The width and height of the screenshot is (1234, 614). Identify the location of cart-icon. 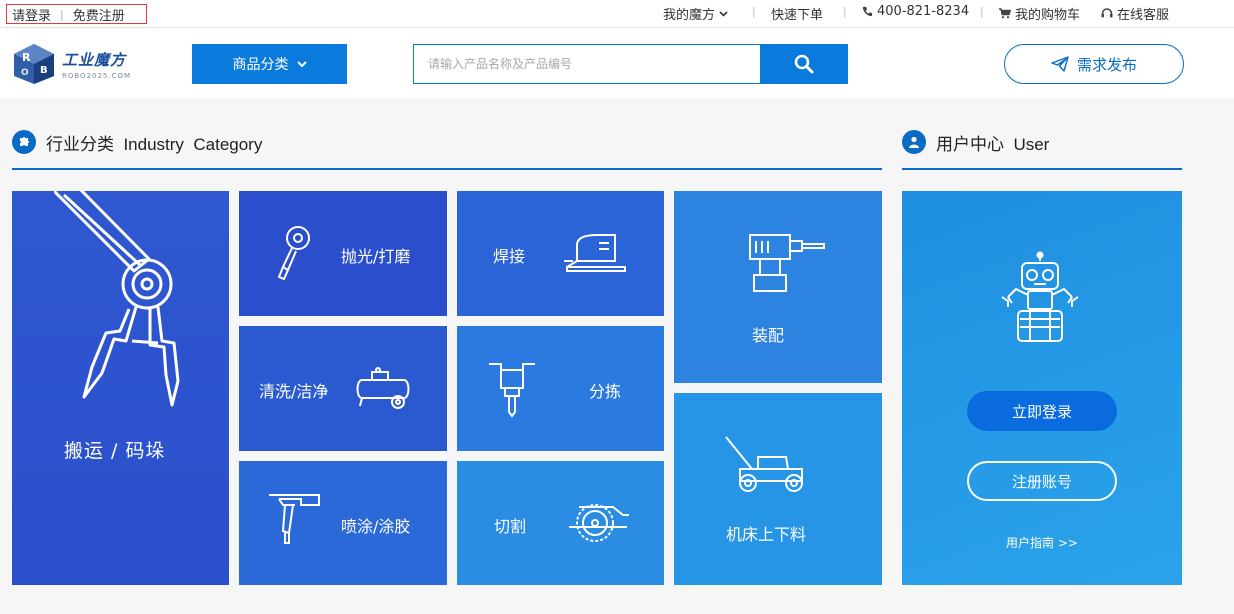
(1005, 13).